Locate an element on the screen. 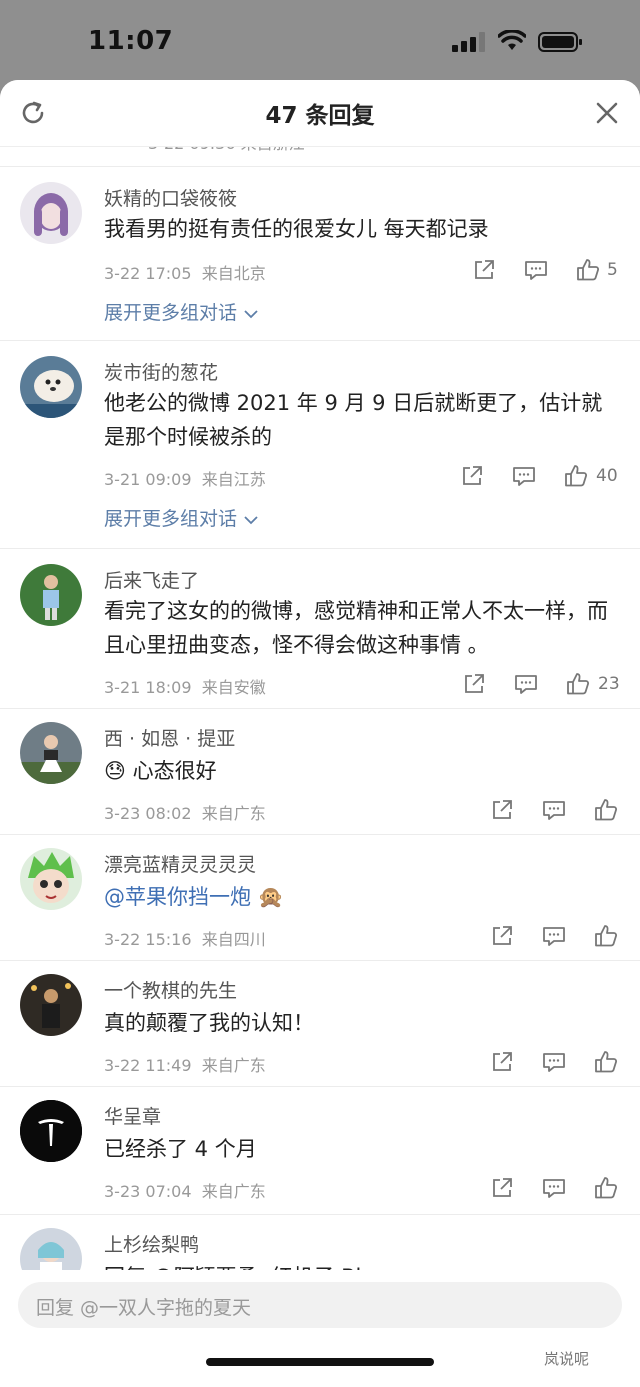 This screenshot has width=640, height=1387. comment-meta: 3-21 09:09 来自江苏 is located at coordinates (185, 478).